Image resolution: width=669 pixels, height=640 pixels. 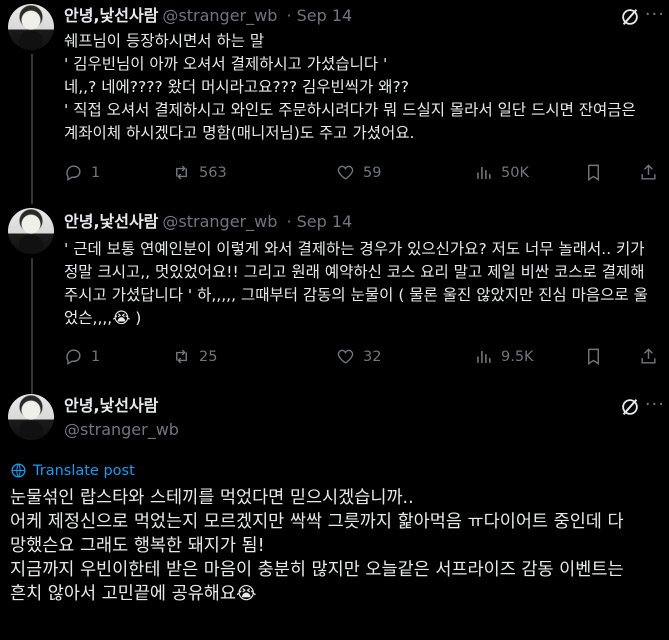 I want to click on globe-icon, so click(x=18, y=470).